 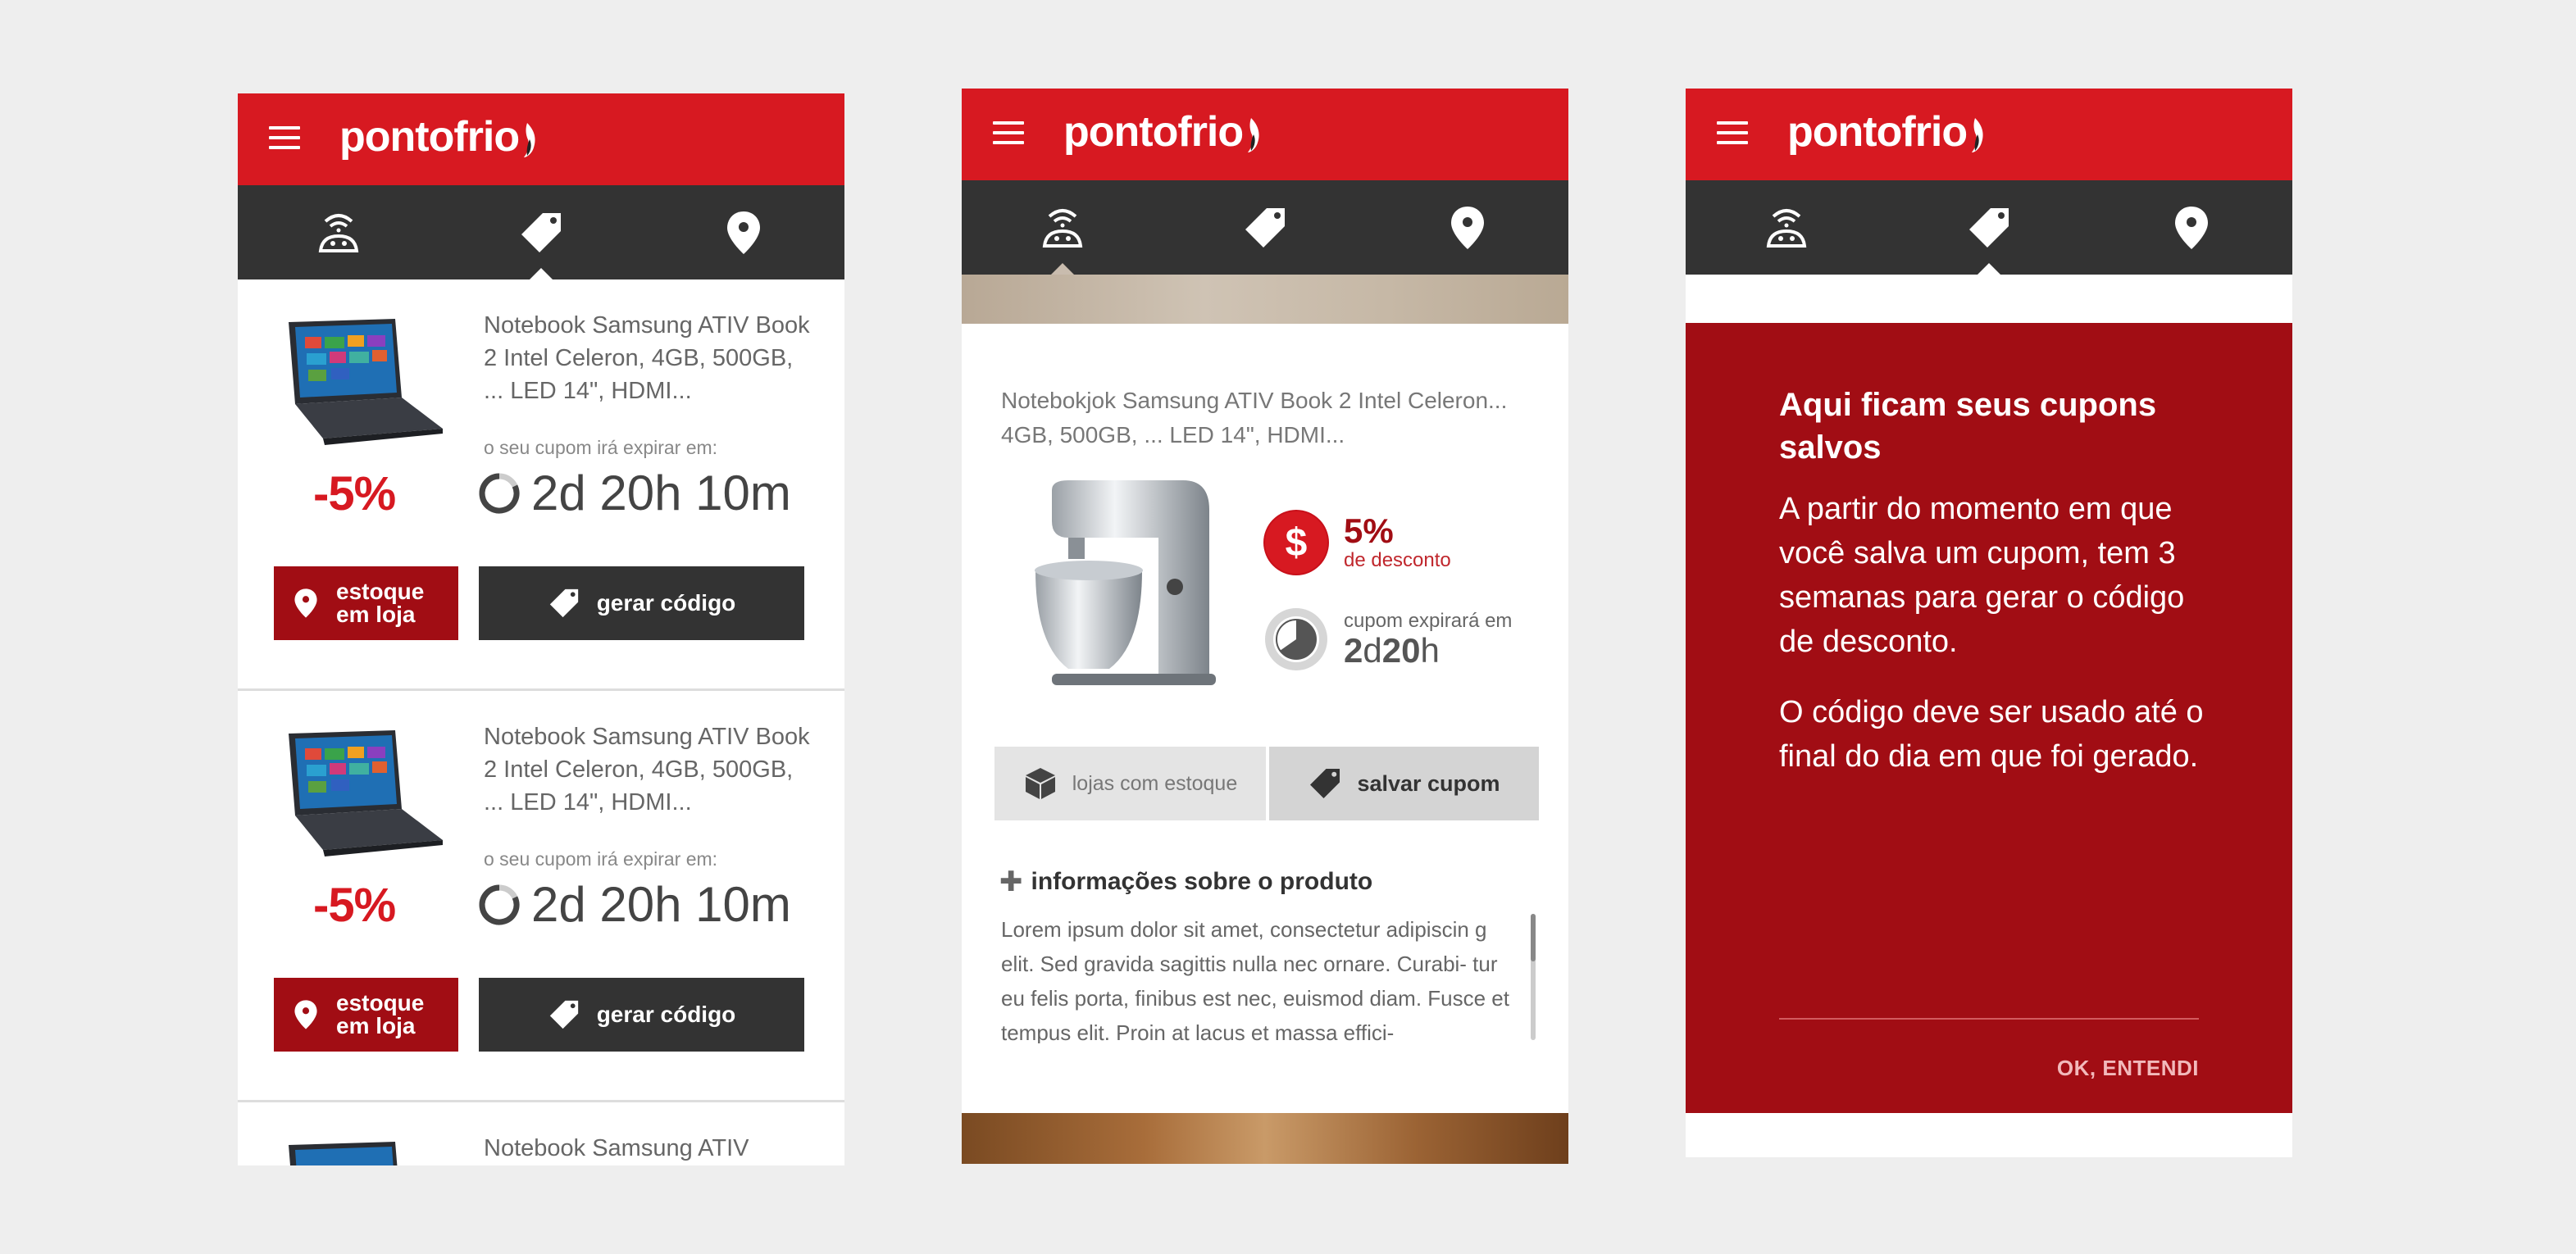 What do you see at coordinates (1968, 426) in the screenshot?
I see `onboarding-heading: Aqui ficam seus cupons salvos` at bounding box center [1968, 426].